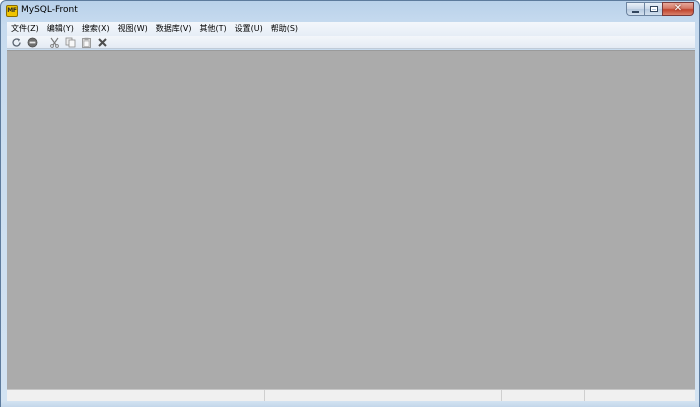 The width and height of the screenshot is (700, 407). I want to click on menu-search: 搜索(X), so click(96, 29).